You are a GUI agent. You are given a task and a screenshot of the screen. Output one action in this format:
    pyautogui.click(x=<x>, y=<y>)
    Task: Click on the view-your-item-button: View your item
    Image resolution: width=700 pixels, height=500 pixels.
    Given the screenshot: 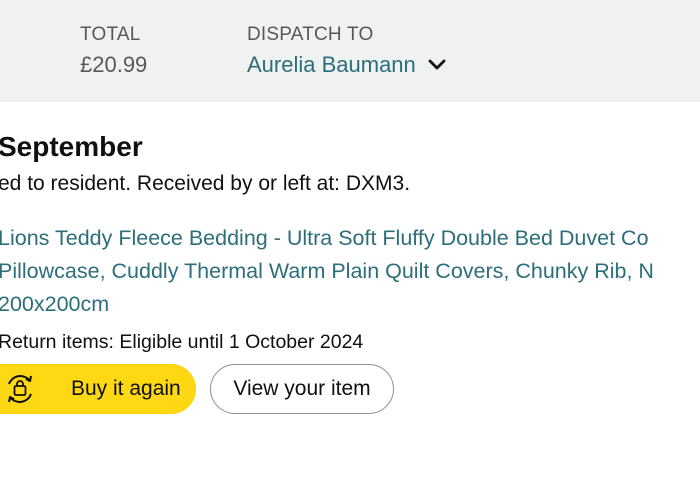 What is the action you would take?
    pyautogui.click(x=302, y=389)
    